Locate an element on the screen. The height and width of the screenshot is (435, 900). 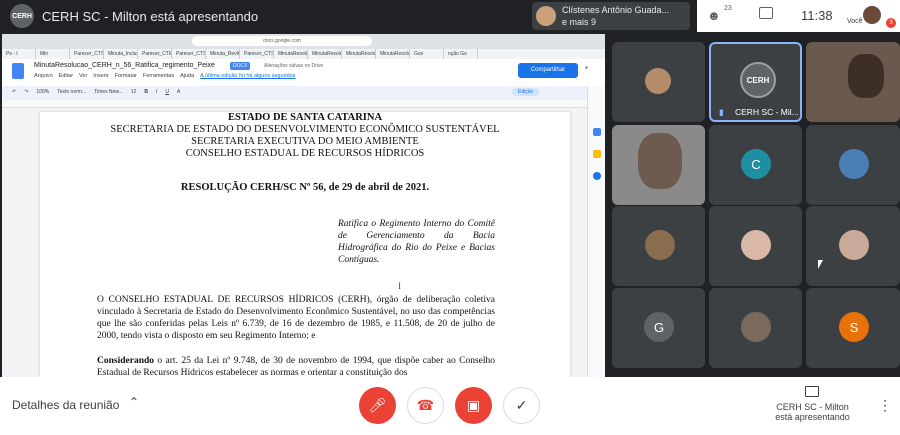
header-executive: SECRETARIA EXECUTIVA DO MEIO AMBIENTE is located at coordinates (305, 141).